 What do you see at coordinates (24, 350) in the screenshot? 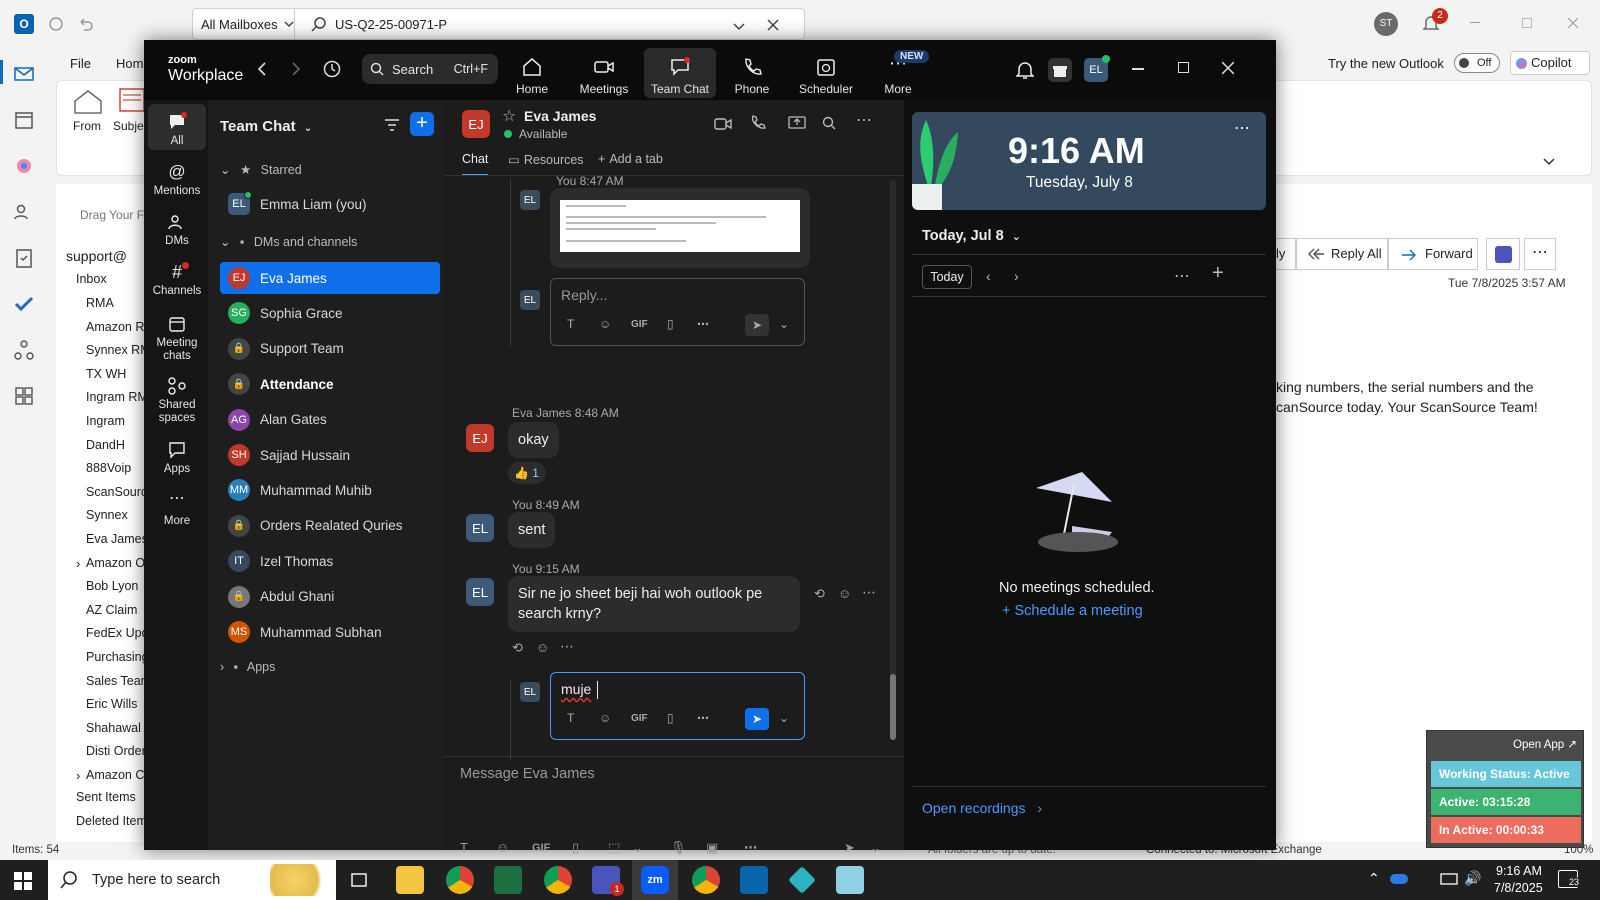
I see `org-explorer-icon` at bounding box center [24, 350].